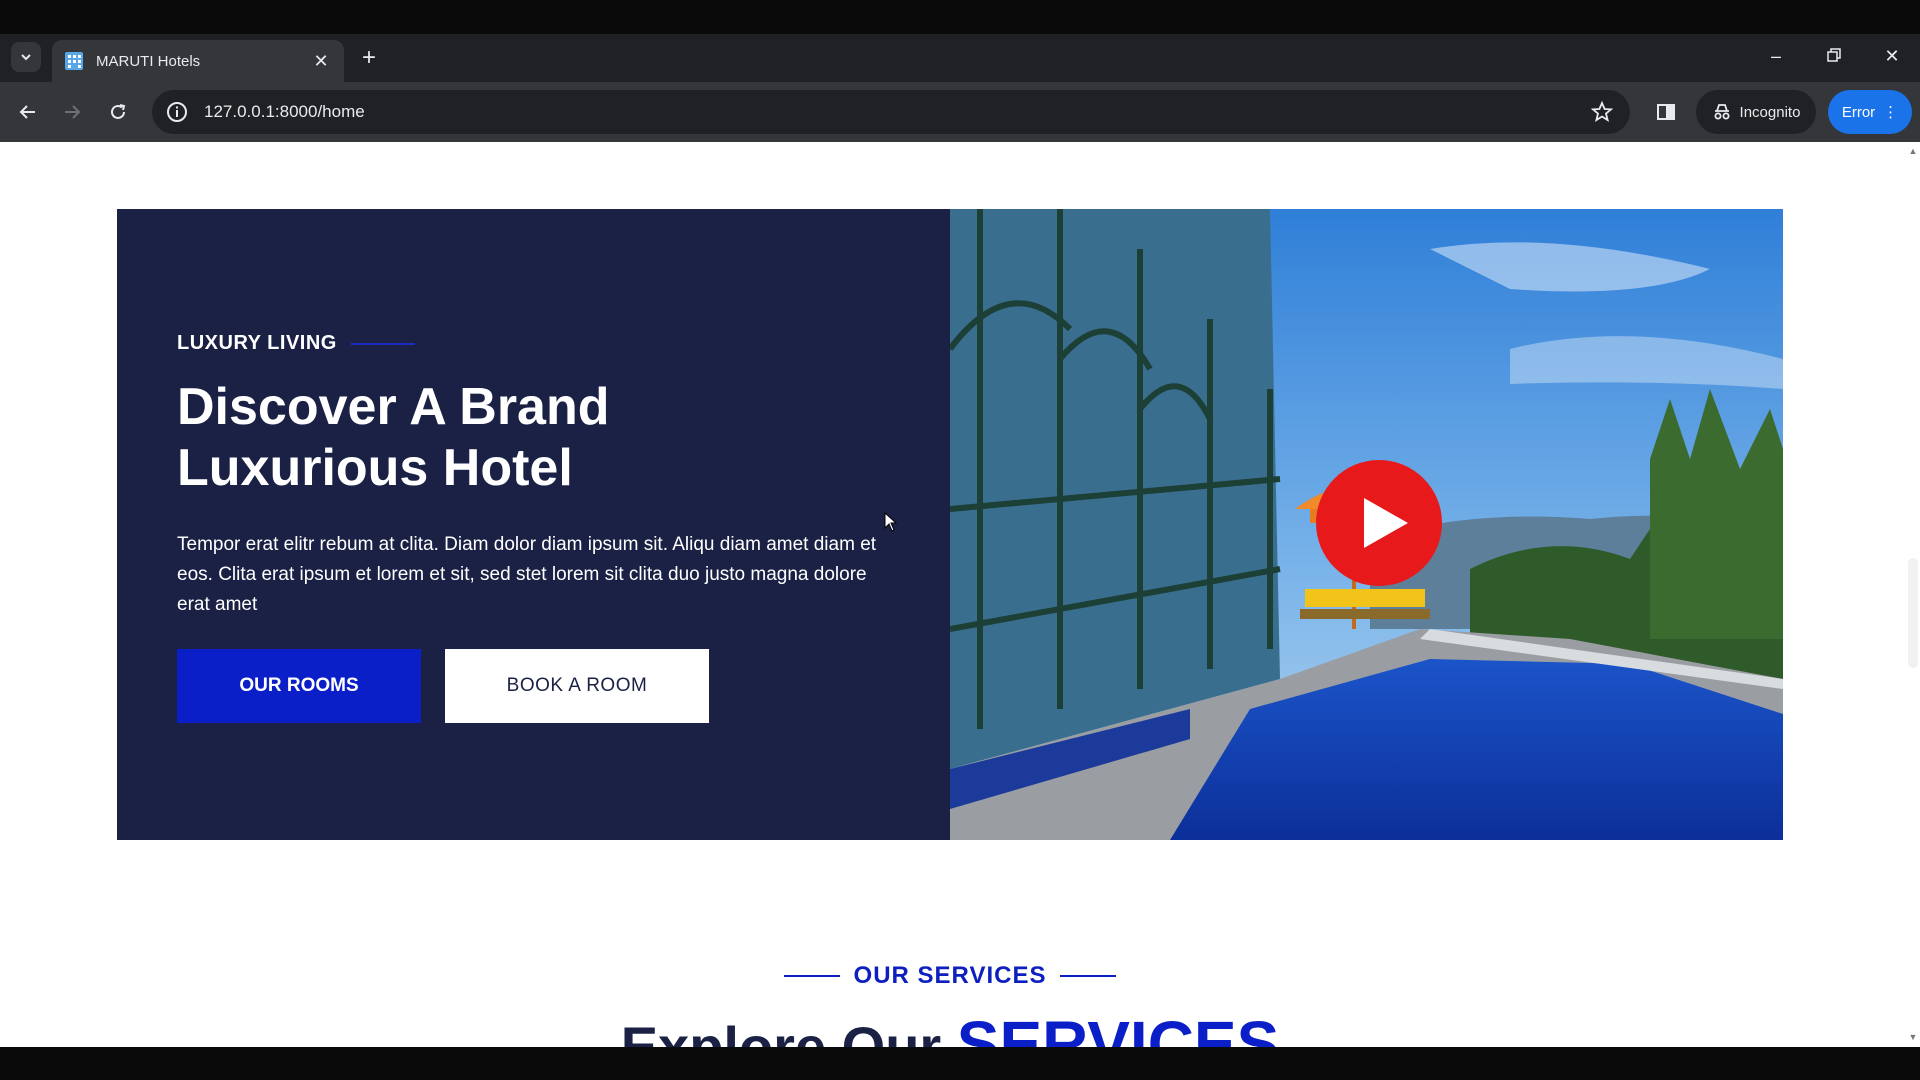  I want to click on address-bar: 127.0.0.1:8000/home, so click(891, 112).